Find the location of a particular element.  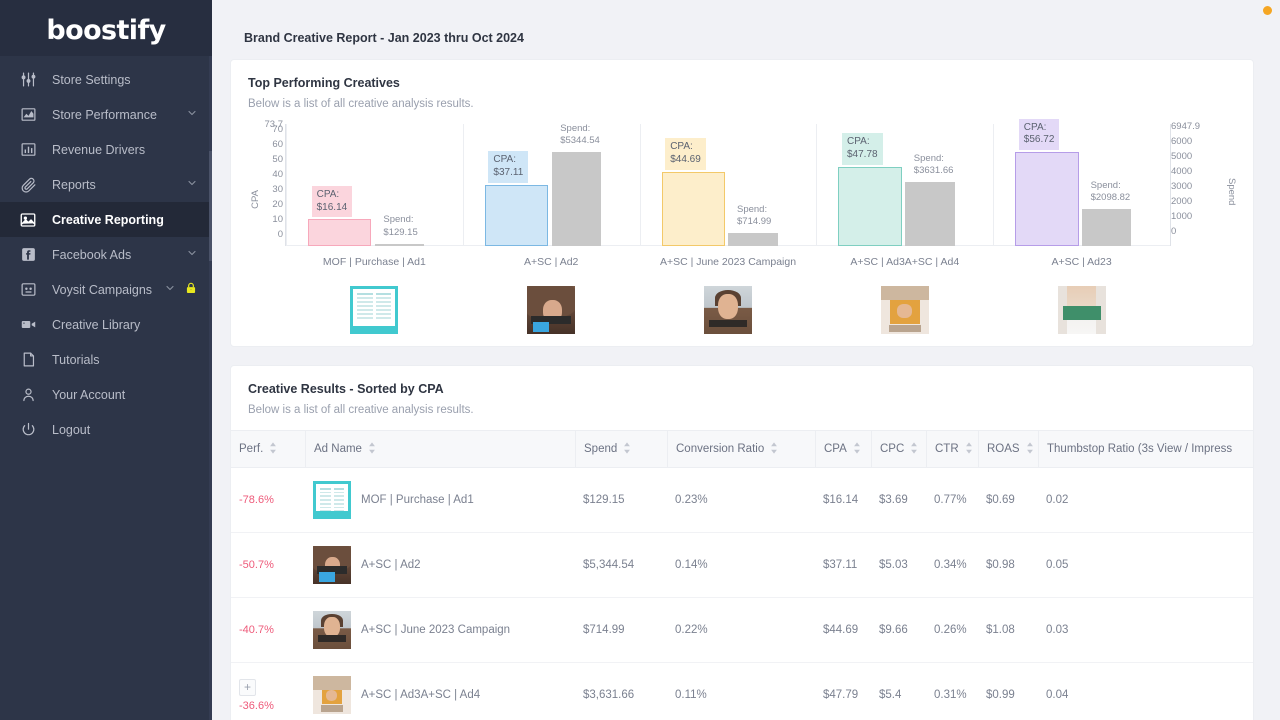

cpa-label-line: $16.14 is located at coordinates (332, 207).